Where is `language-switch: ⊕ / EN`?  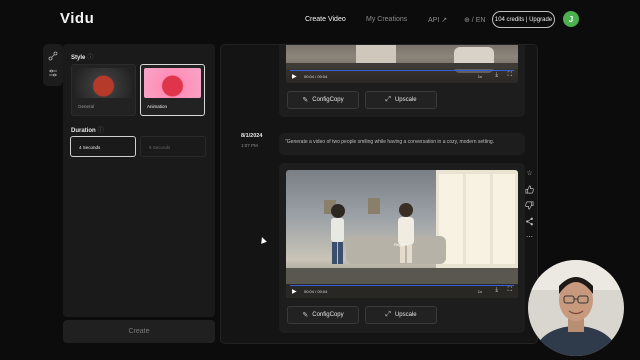
language-switch: ⊕ / EN is located at coordinates (474, 20).